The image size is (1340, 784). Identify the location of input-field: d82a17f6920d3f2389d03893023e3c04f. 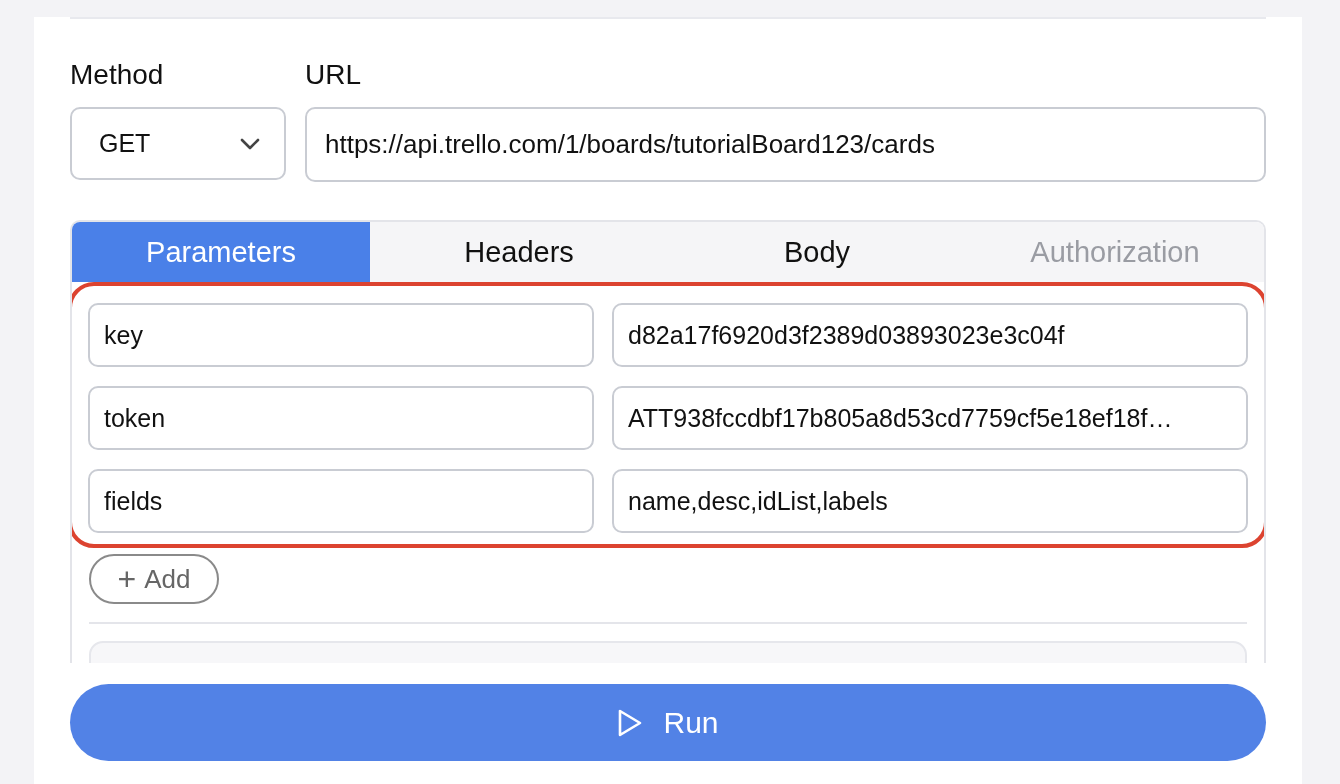
(930, 335).